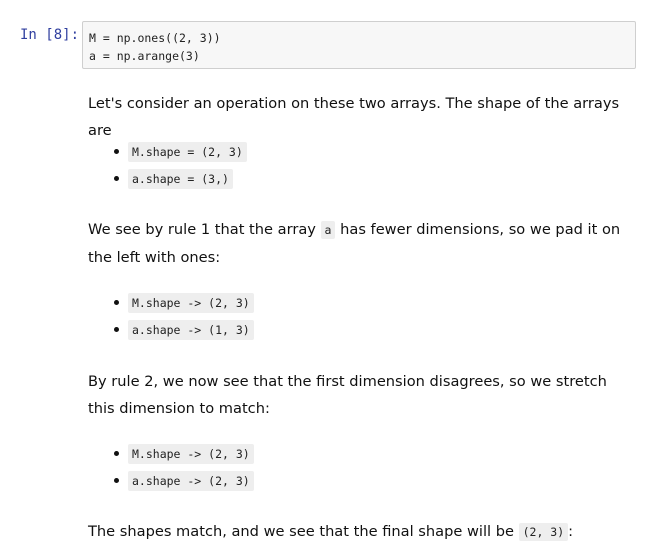  I want to click on inline-code: a.shape = (3,), so click(180, 179).